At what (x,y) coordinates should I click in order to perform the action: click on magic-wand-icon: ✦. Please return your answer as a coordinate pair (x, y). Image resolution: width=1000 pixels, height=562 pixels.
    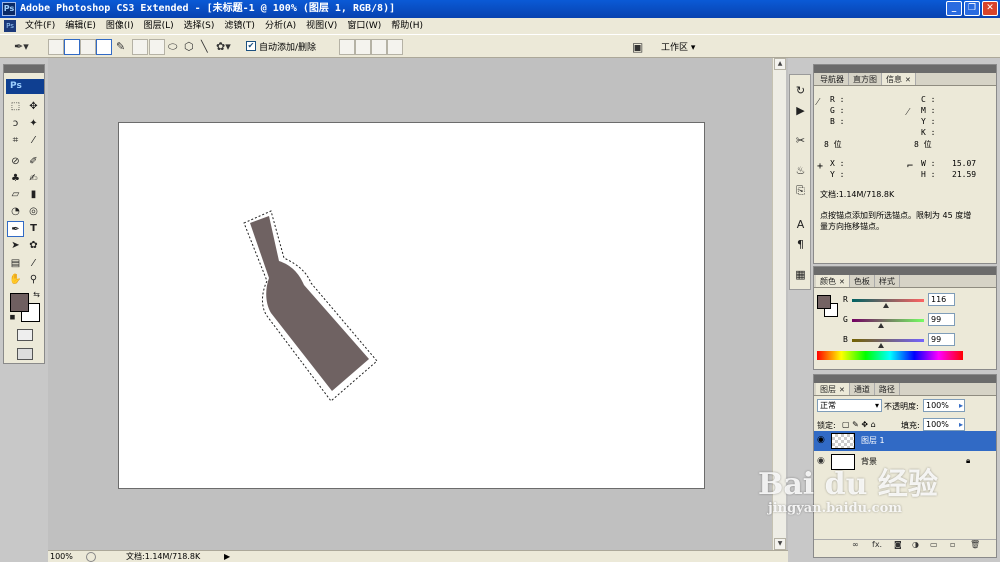
    Looking at the image, I should click on (33, 124).